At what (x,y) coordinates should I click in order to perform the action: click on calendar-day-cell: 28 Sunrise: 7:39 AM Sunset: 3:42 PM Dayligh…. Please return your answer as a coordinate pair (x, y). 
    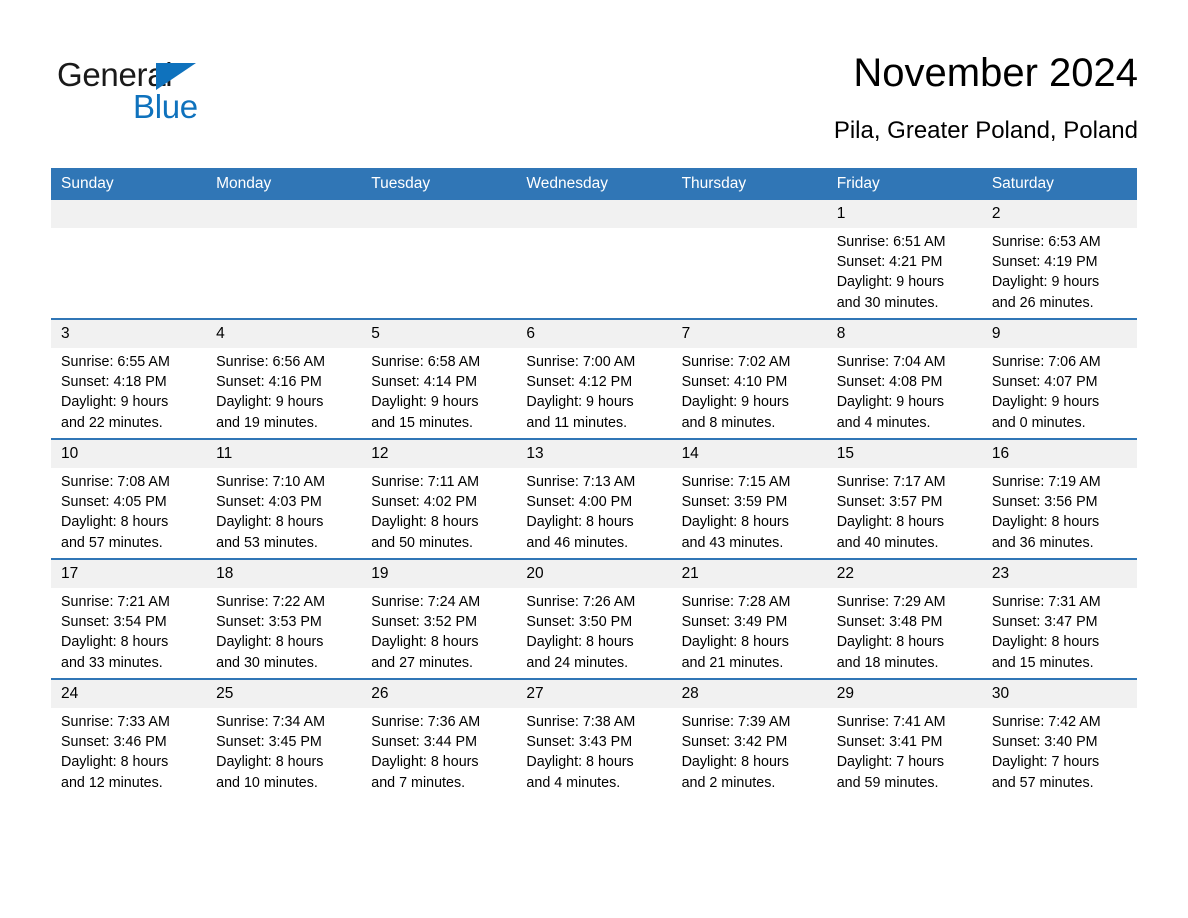
    Looking at the image, I should click on (749, 738).